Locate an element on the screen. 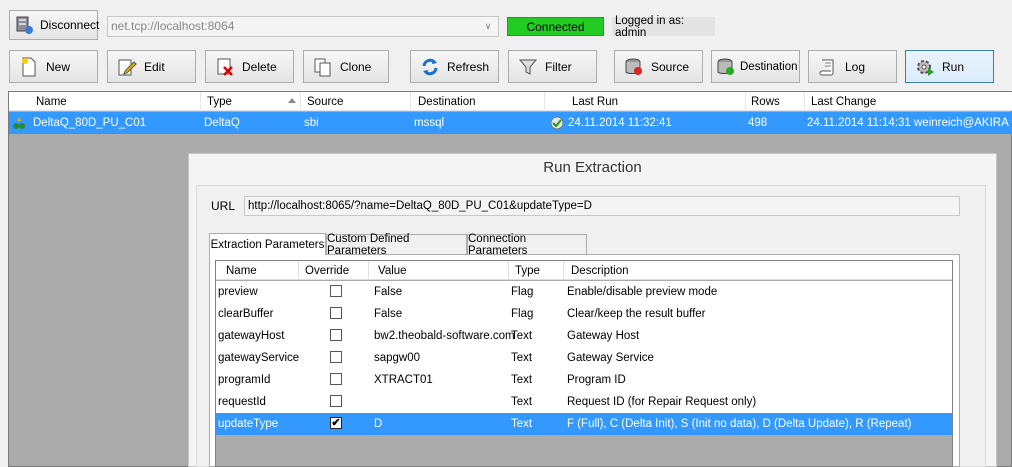  log-label: Log is located at coordinates (855, 66).